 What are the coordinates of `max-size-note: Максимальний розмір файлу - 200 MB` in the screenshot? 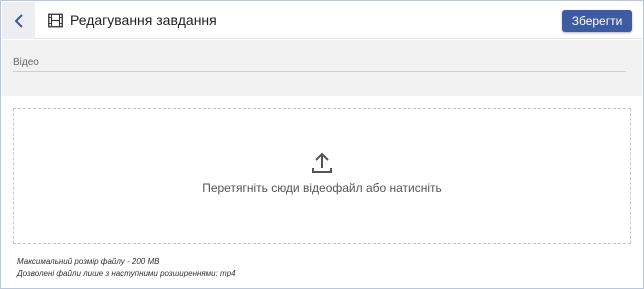 It's located at (88, 261).